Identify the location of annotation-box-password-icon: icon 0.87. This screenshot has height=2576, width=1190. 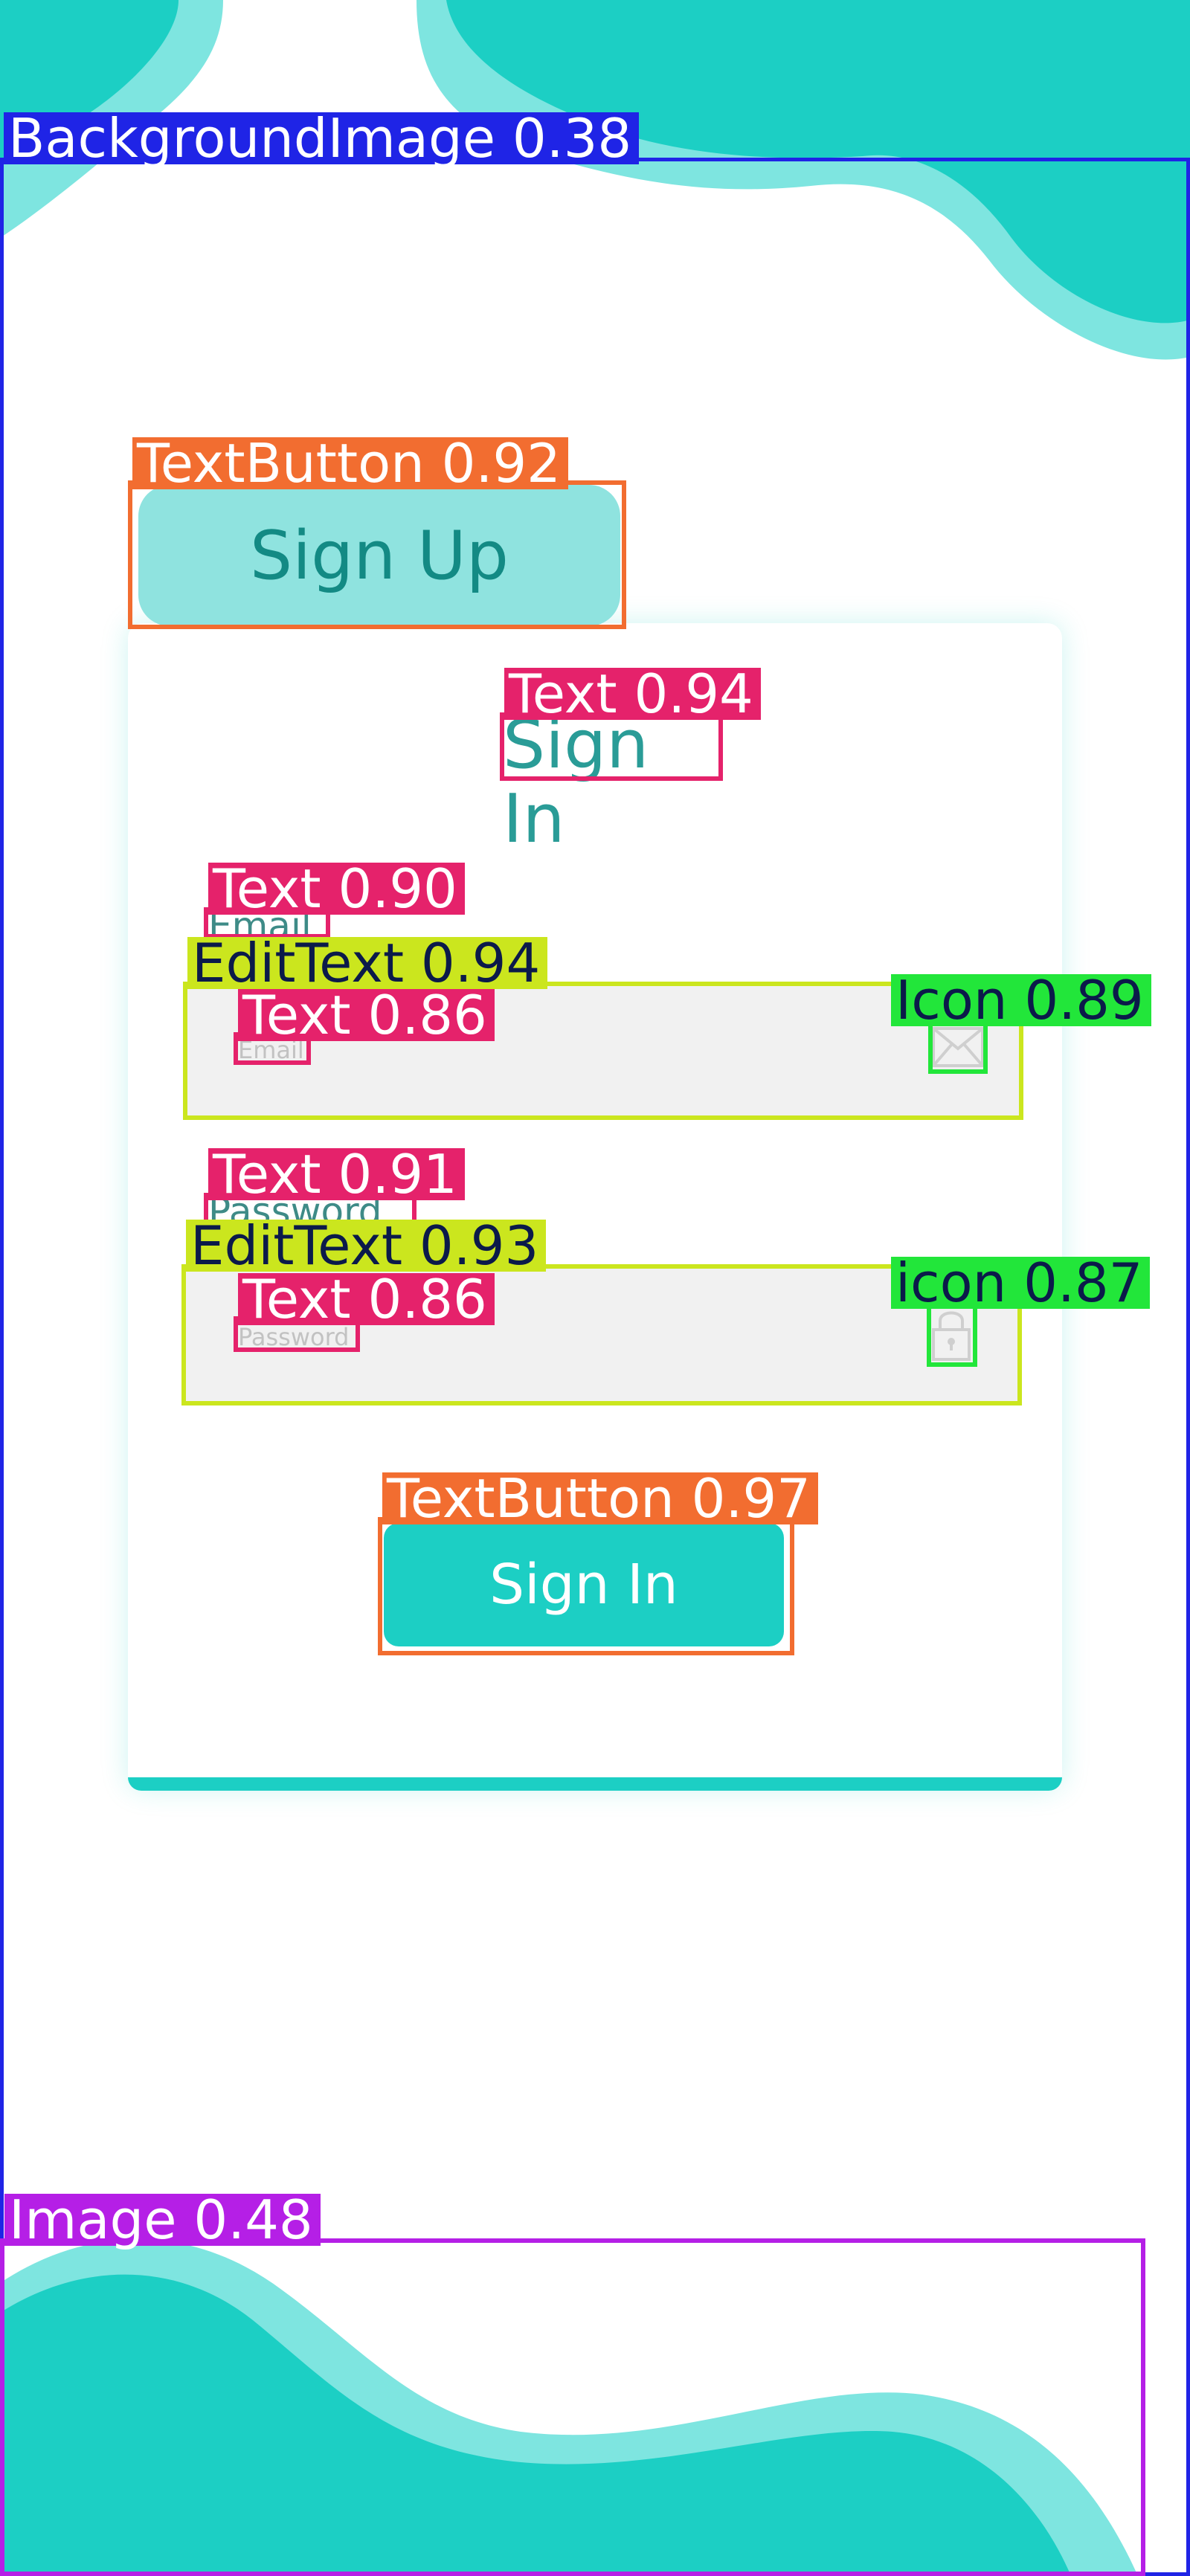
(1021, 1311).